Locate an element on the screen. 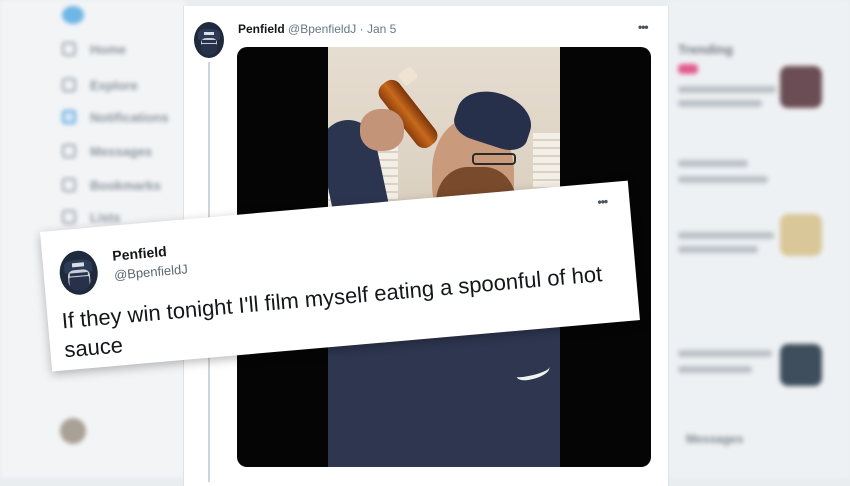 The height and width of the screenshot is (486, 850). sidebar-item-messages: Messages is located at coordinates (107, 151).